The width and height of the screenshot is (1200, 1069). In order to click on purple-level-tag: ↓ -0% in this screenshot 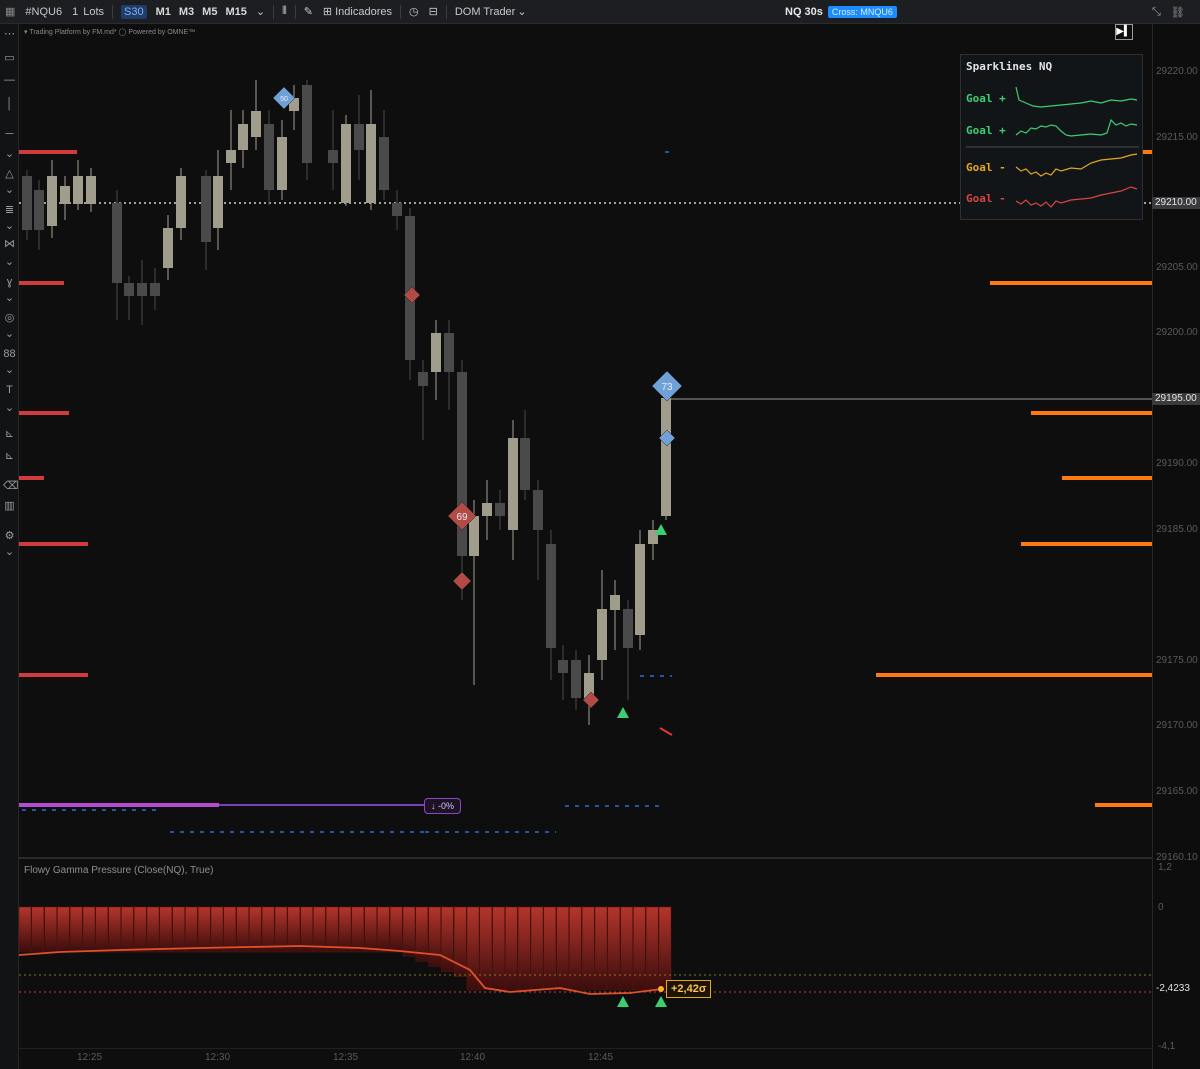, I will do `click(443, 806)`.